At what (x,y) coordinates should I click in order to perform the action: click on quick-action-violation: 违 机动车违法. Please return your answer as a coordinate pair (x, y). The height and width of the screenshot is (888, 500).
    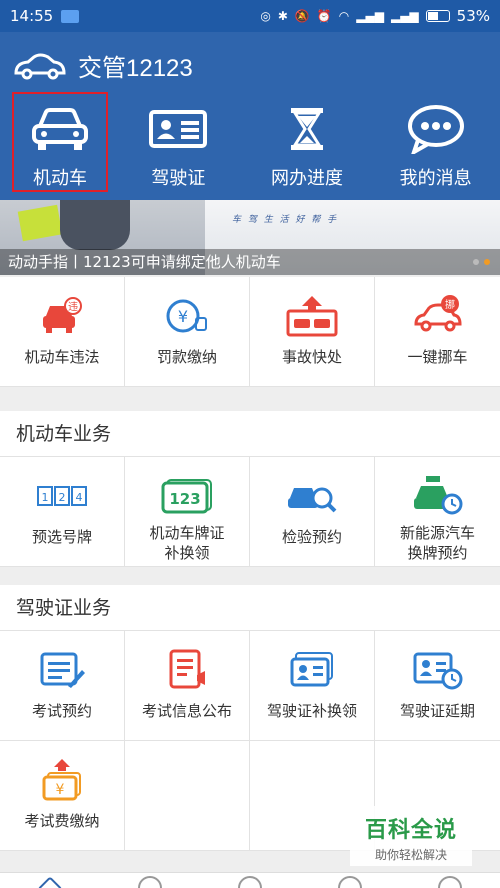
    Looking at the image, I should click on (62, 332).